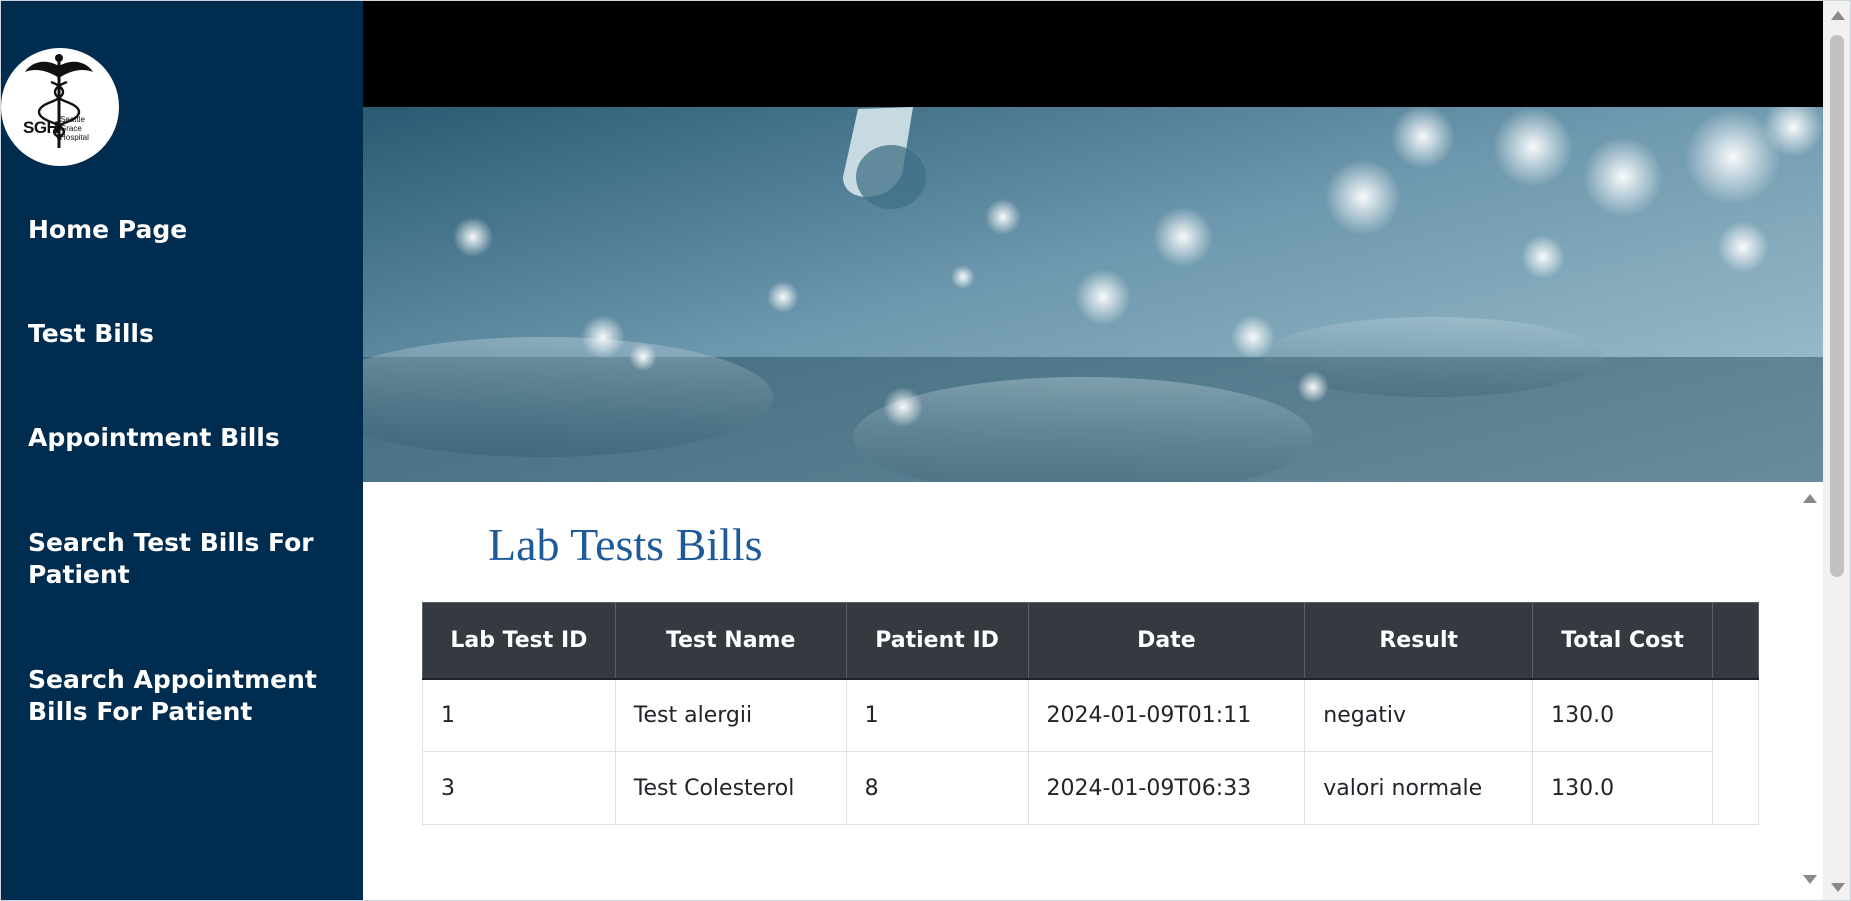 The width and height of the screenshot is (1851, 901). Describe the element at coordinates (1166, 715) in the screenshot. I see `cell-date: 2024-01-09T01:11` at that location.